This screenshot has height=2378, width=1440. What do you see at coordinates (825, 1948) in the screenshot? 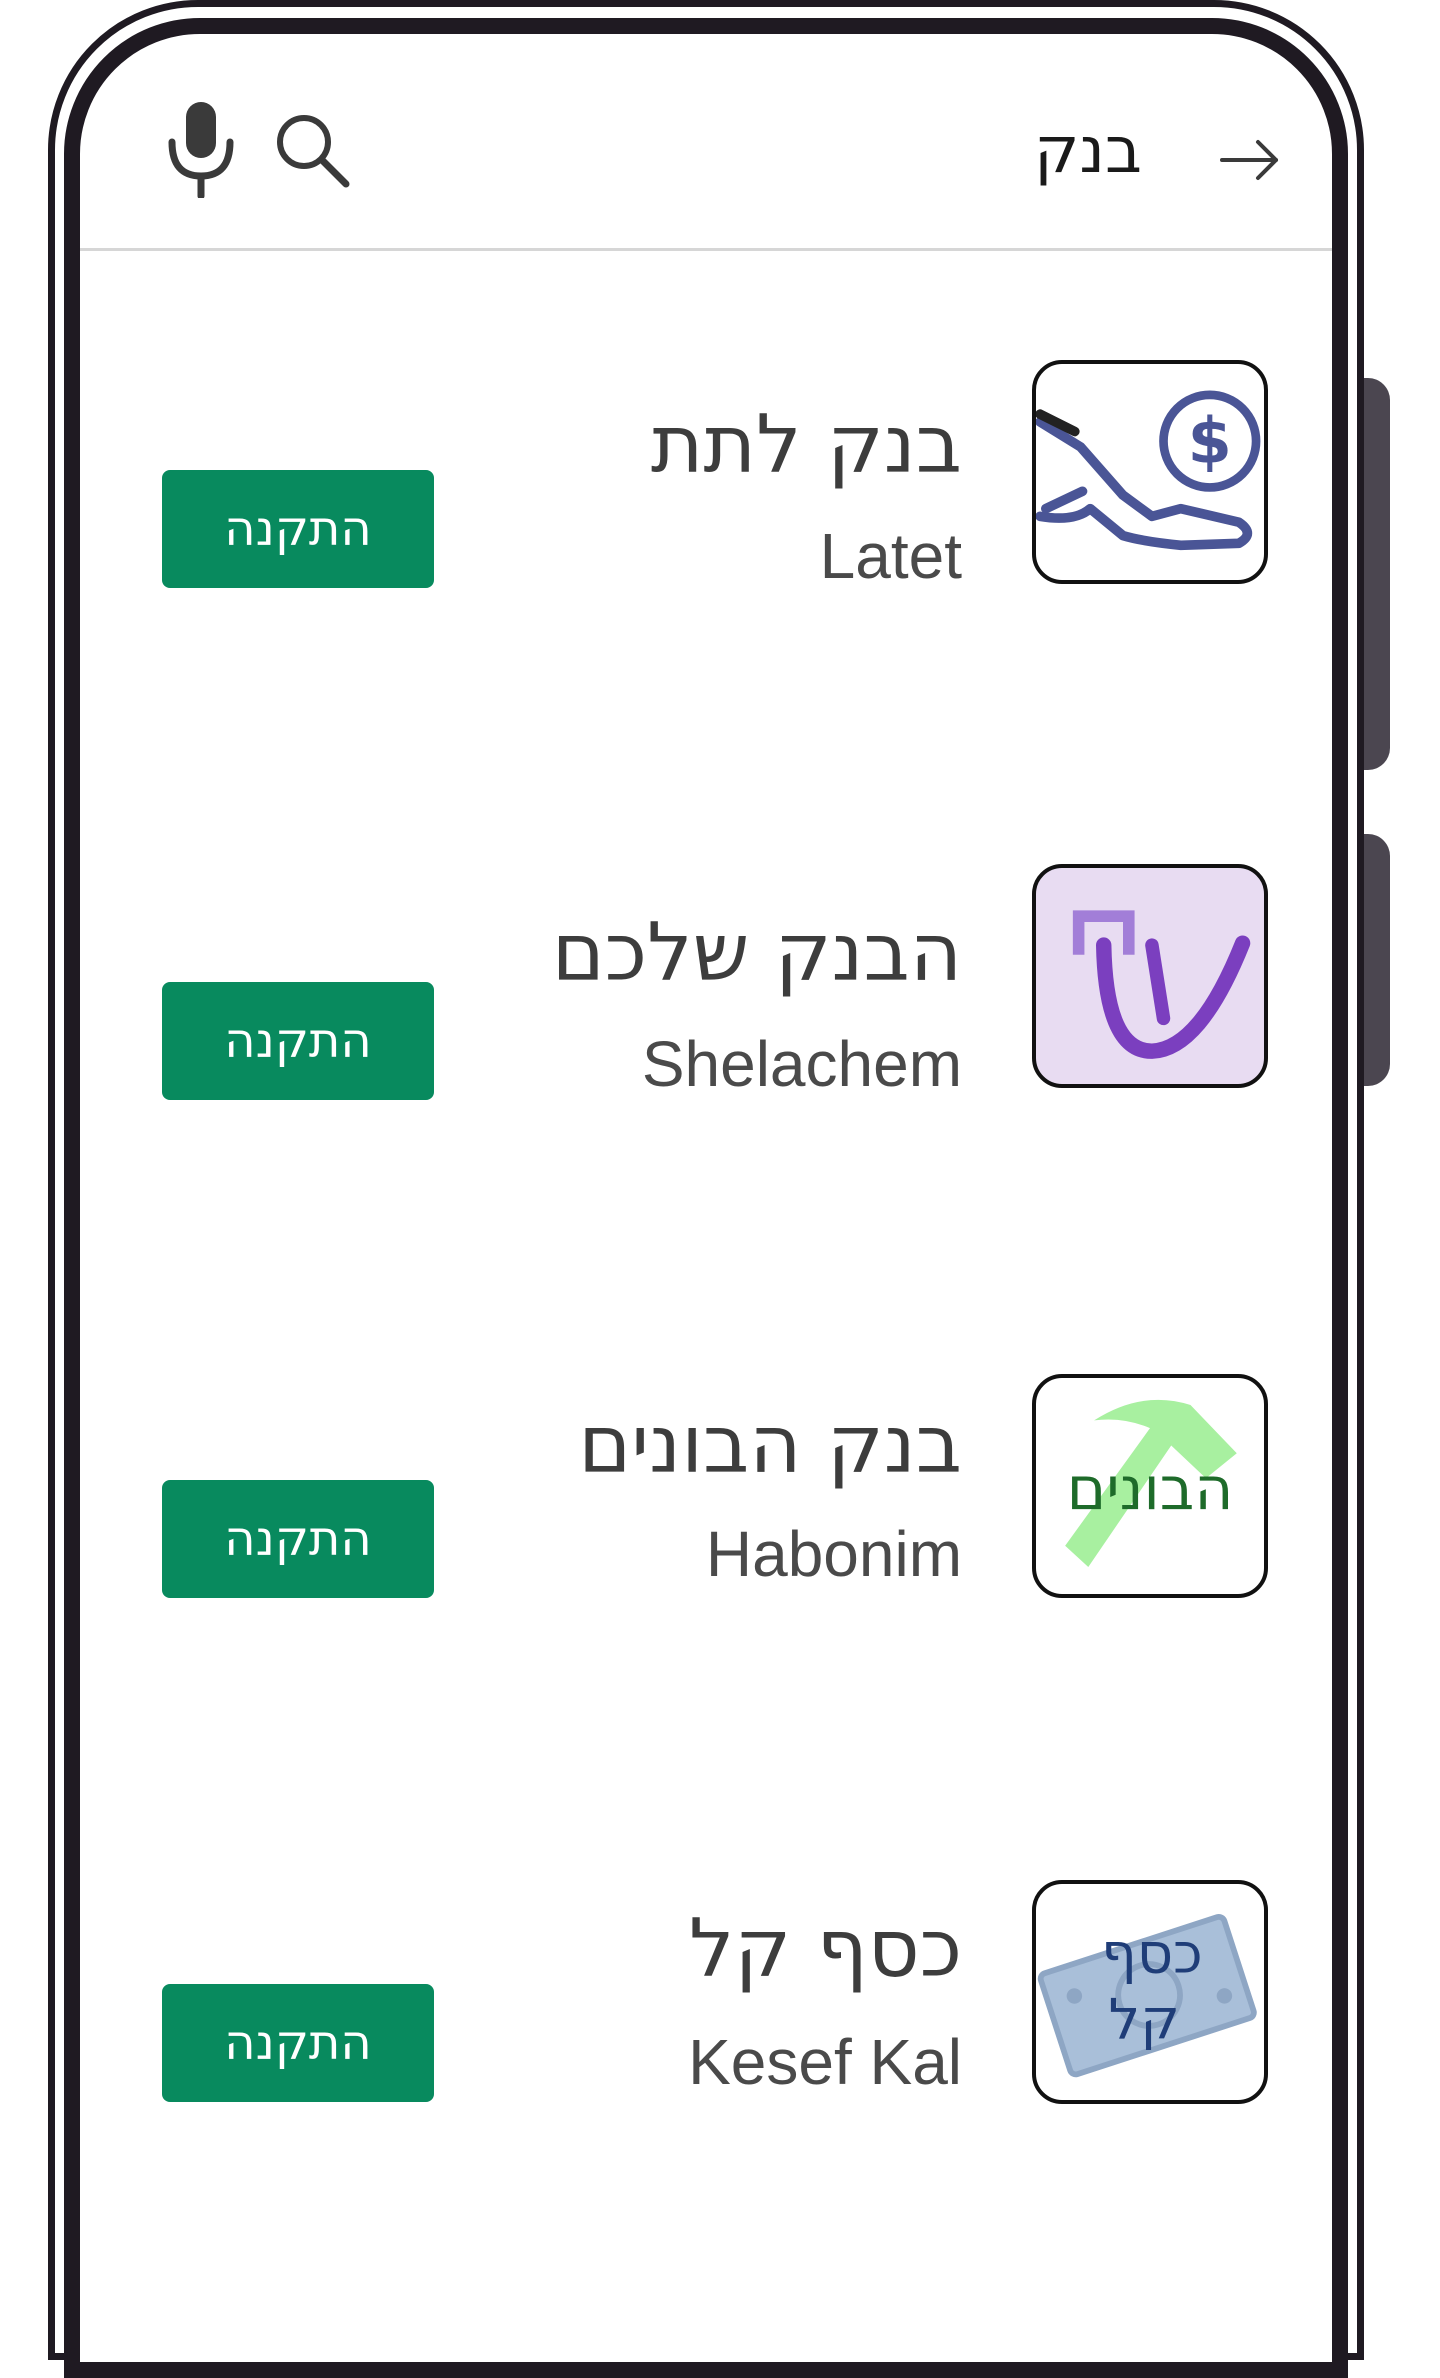
I see `app-title: כסף קל` at bounding box center [825, 1948].